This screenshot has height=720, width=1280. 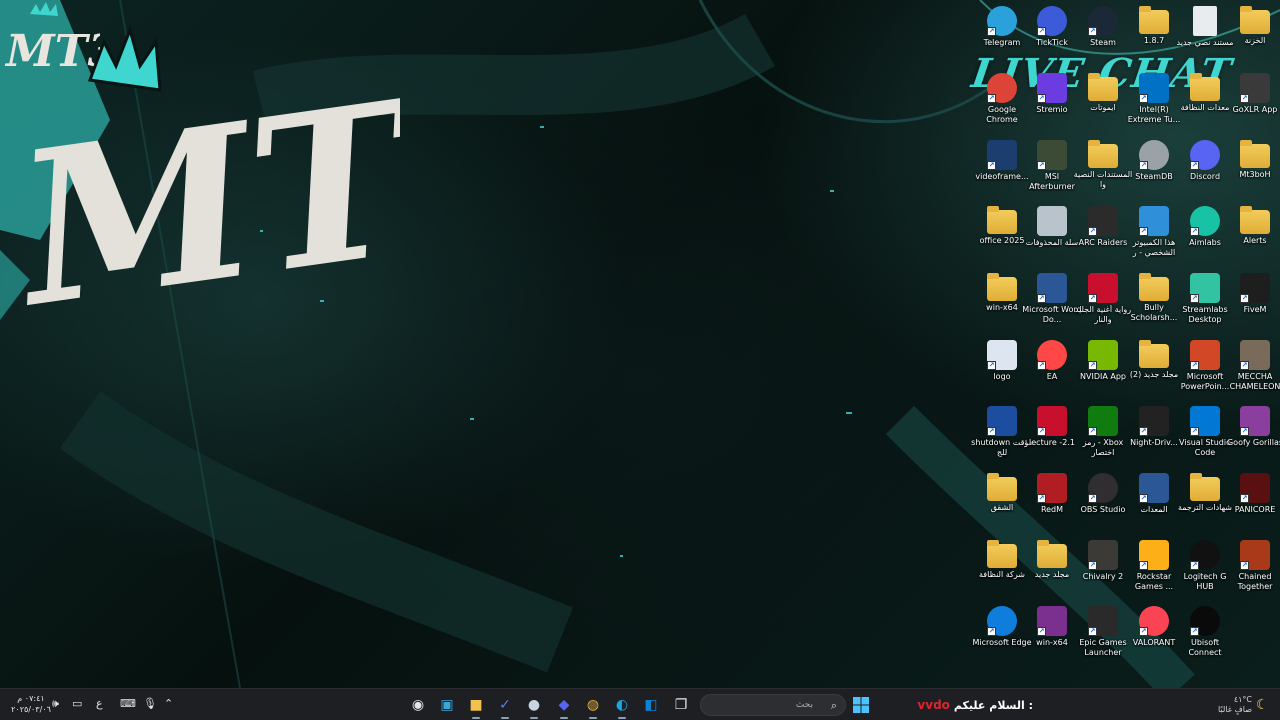 What do you see at coordinates (1052, 239) in the screenshot?
I see `desktop-icon: سلة المحذوفات` at bounding box center [1052, 239].